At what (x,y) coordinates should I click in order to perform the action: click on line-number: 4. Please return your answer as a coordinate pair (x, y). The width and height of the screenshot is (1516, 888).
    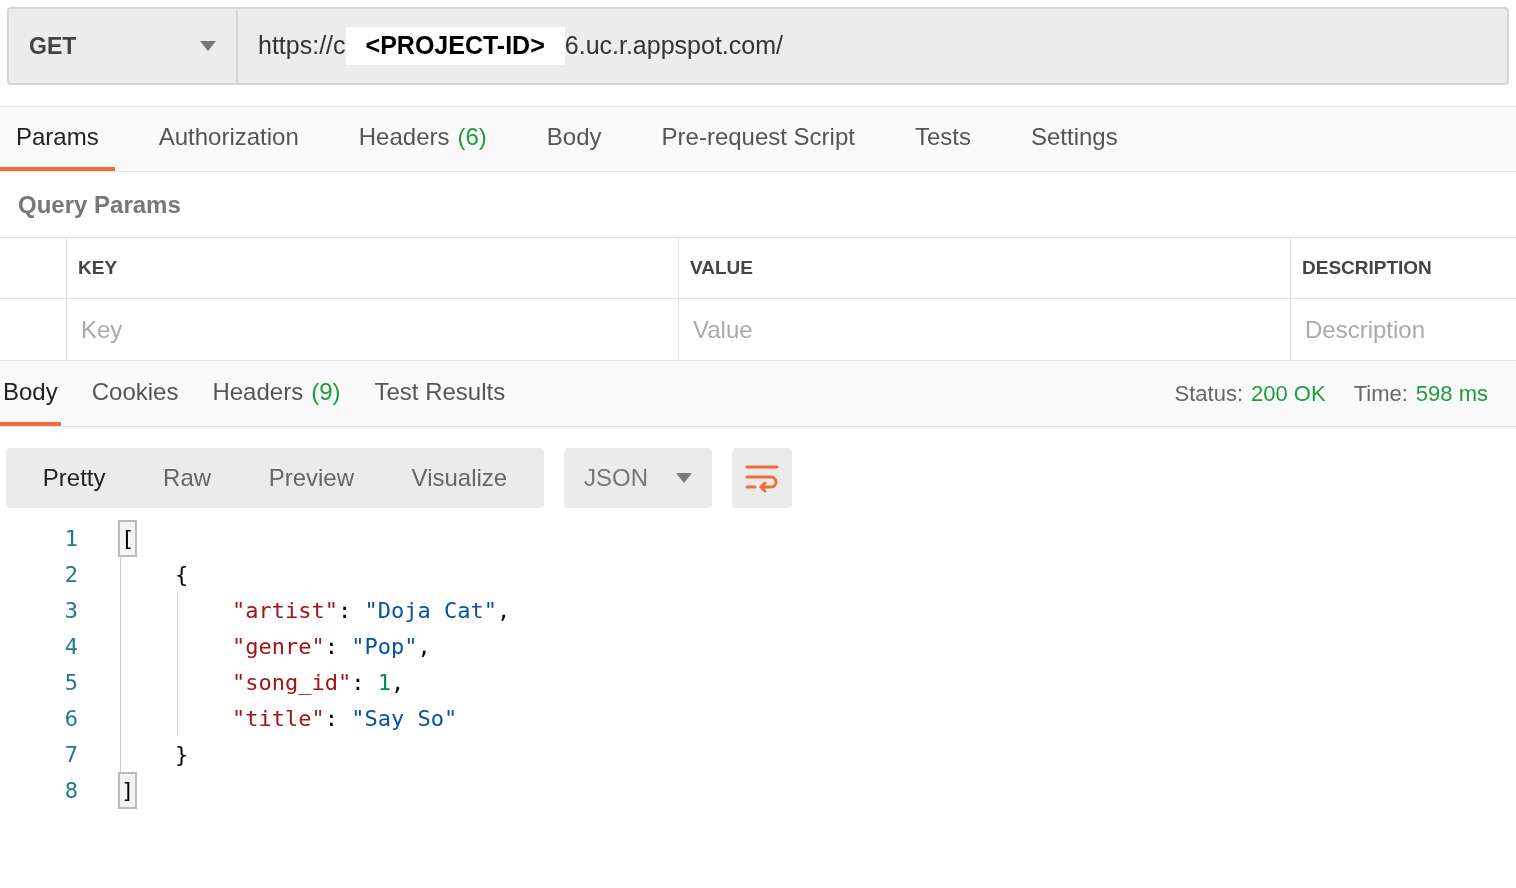
    Looking at the image, I should click on (70, 646).